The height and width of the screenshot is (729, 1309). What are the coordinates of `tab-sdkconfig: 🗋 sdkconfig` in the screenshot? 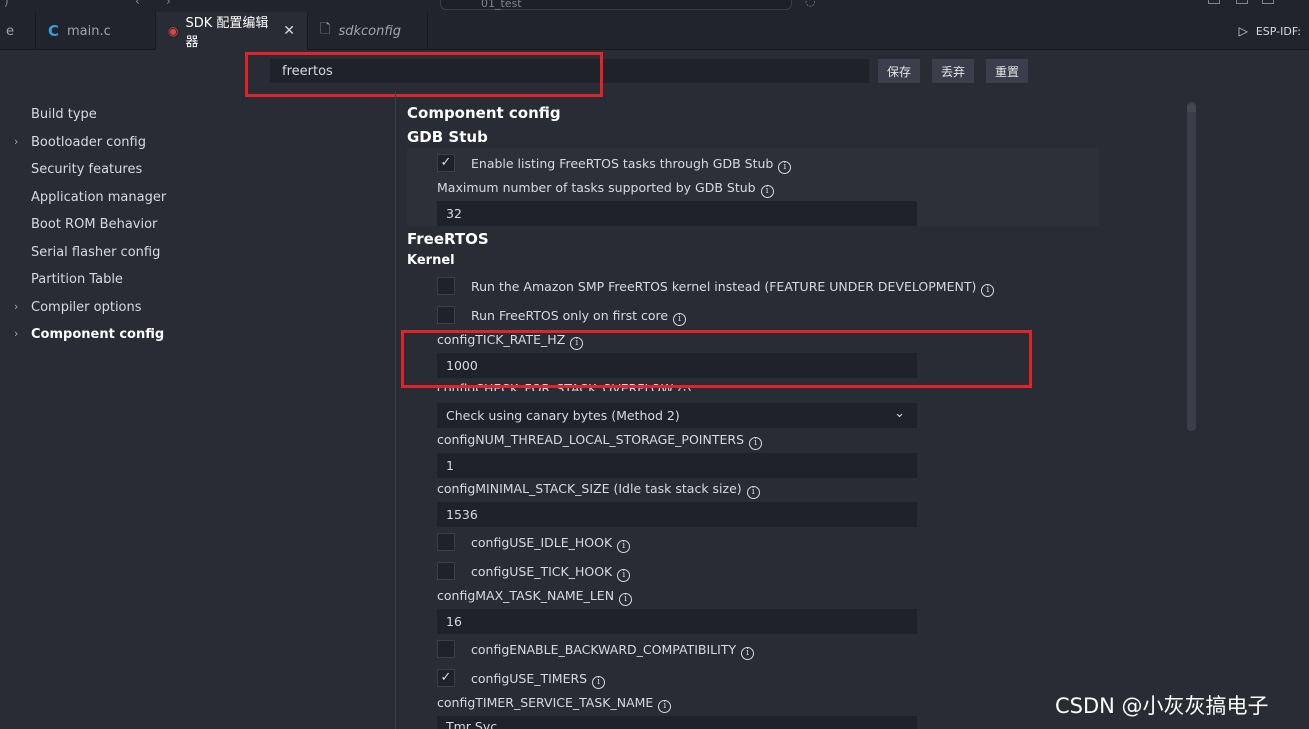 It's located at (368, 31).